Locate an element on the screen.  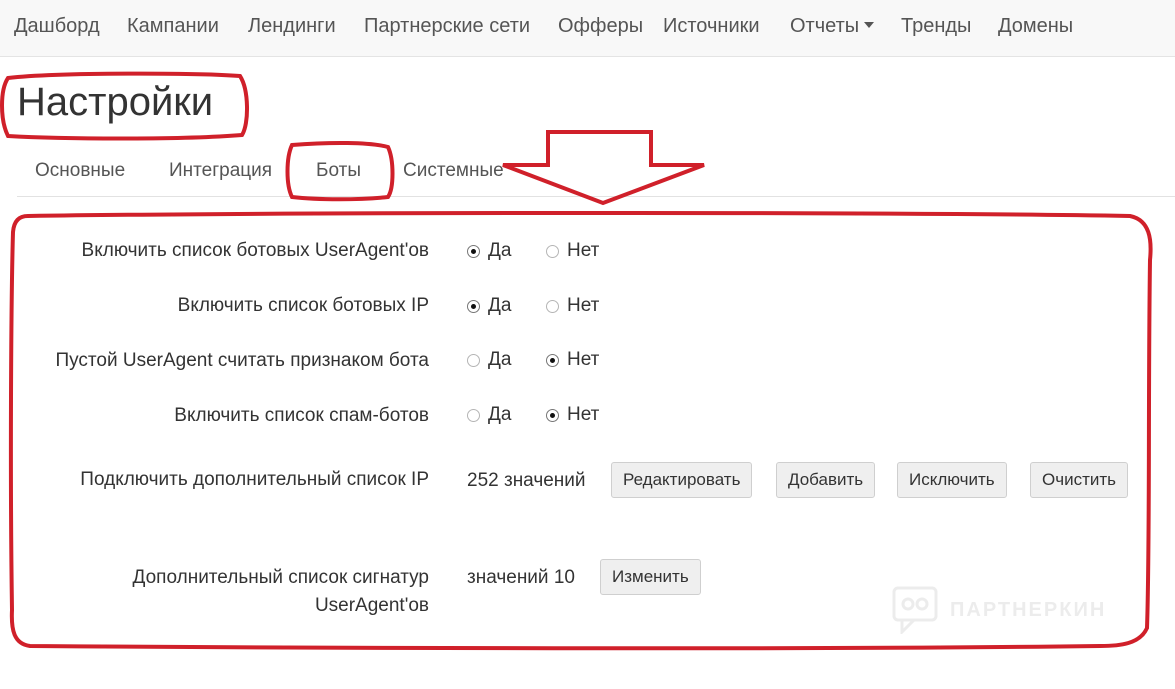
bot-ip-label: Включить список ботовых IP is located at coordinates (303, 305).